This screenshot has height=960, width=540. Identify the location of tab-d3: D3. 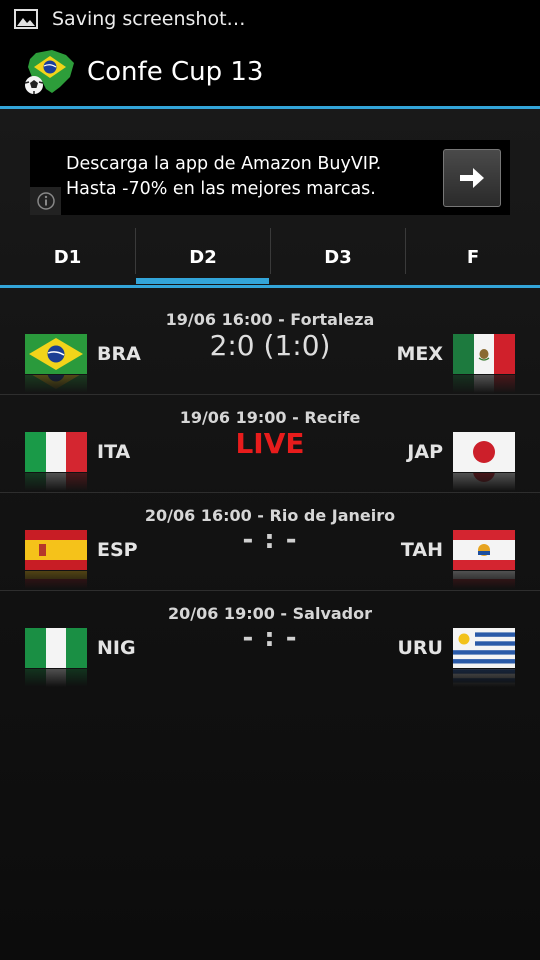
(338, 257).